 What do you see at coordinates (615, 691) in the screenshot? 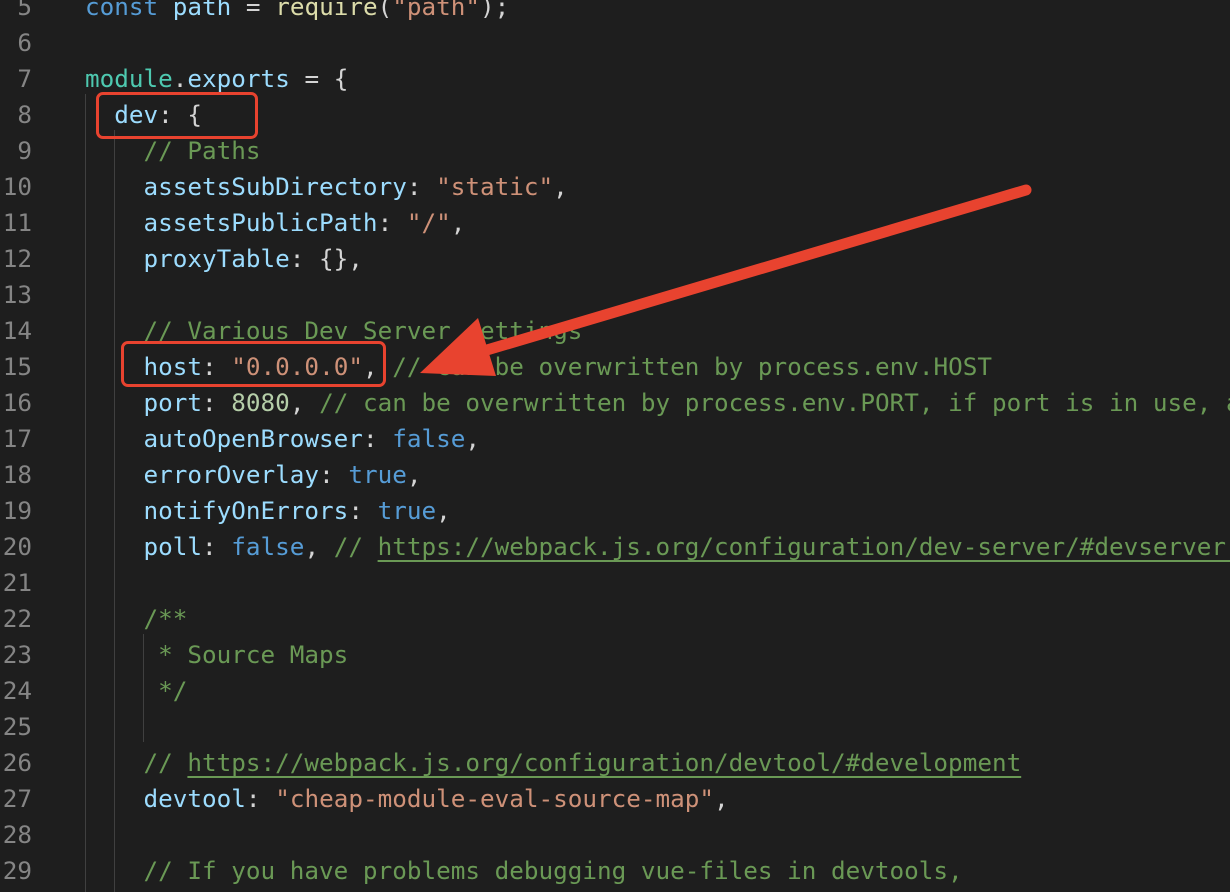
I see `code-line: 24 */` at bounding box center [615, 691].